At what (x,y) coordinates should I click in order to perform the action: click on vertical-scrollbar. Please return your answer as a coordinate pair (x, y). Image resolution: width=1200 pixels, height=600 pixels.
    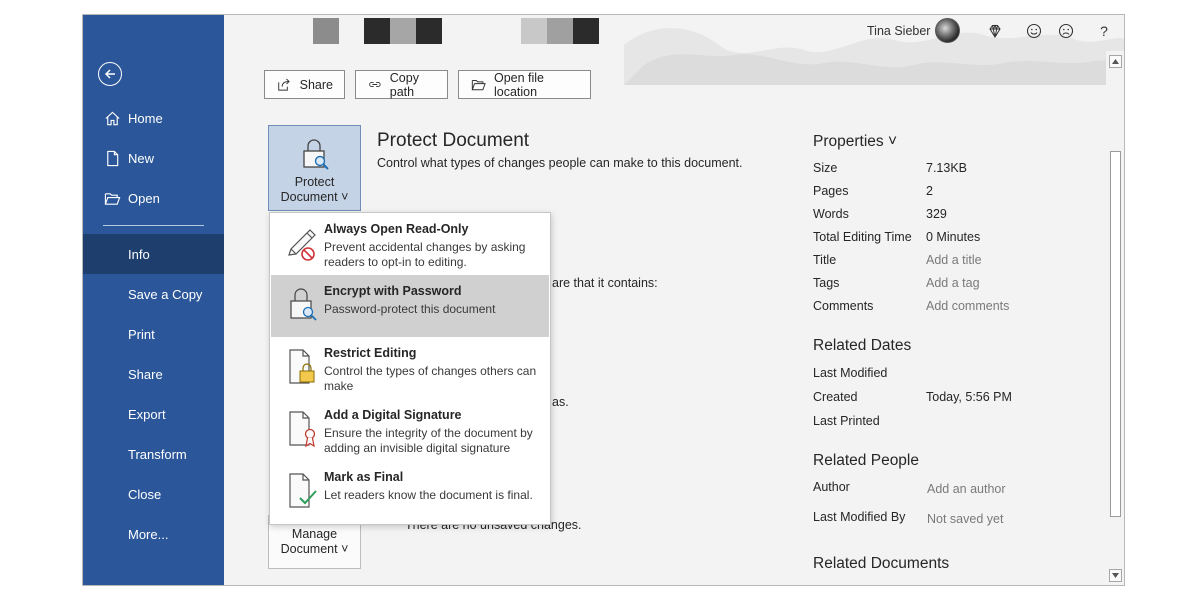
    Looking at the image, I should click on (1115, 318).